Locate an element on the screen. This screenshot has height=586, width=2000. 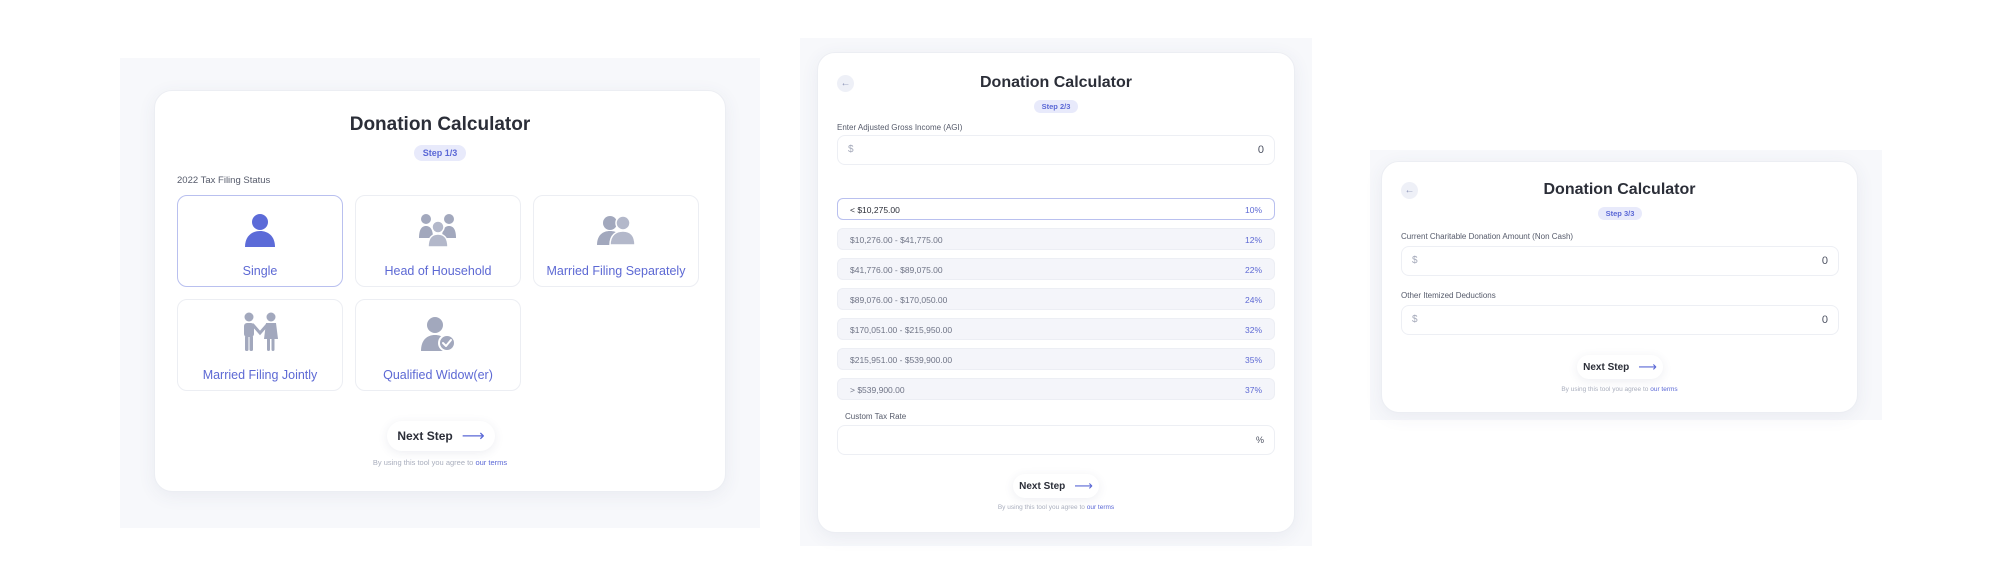
tax-bracket-option: < $10,275.00 10% is located at coordinates (1056, 209).